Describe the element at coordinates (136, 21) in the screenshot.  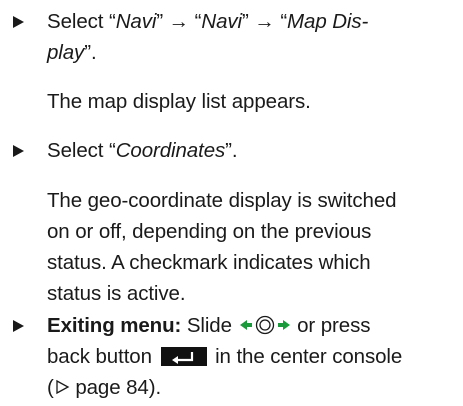
I see `menu-item-navi: Navi` at that location.